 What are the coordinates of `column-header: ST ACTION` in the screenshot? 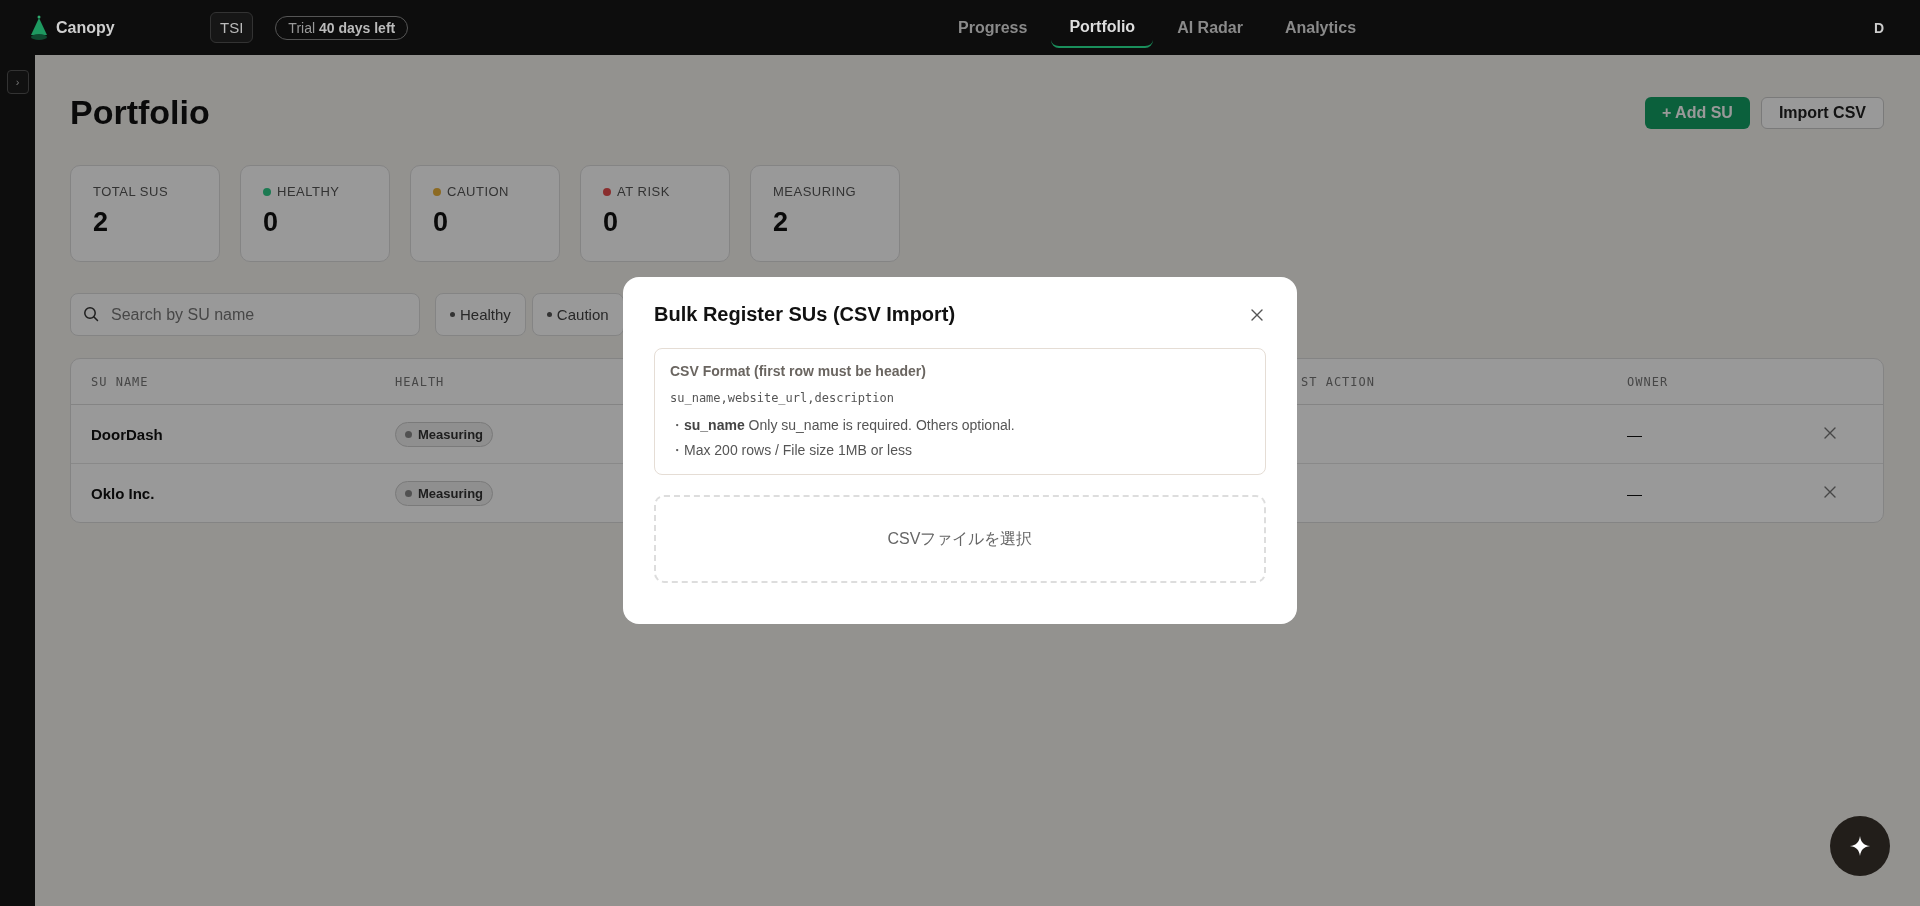 It's located at (1339, 381).